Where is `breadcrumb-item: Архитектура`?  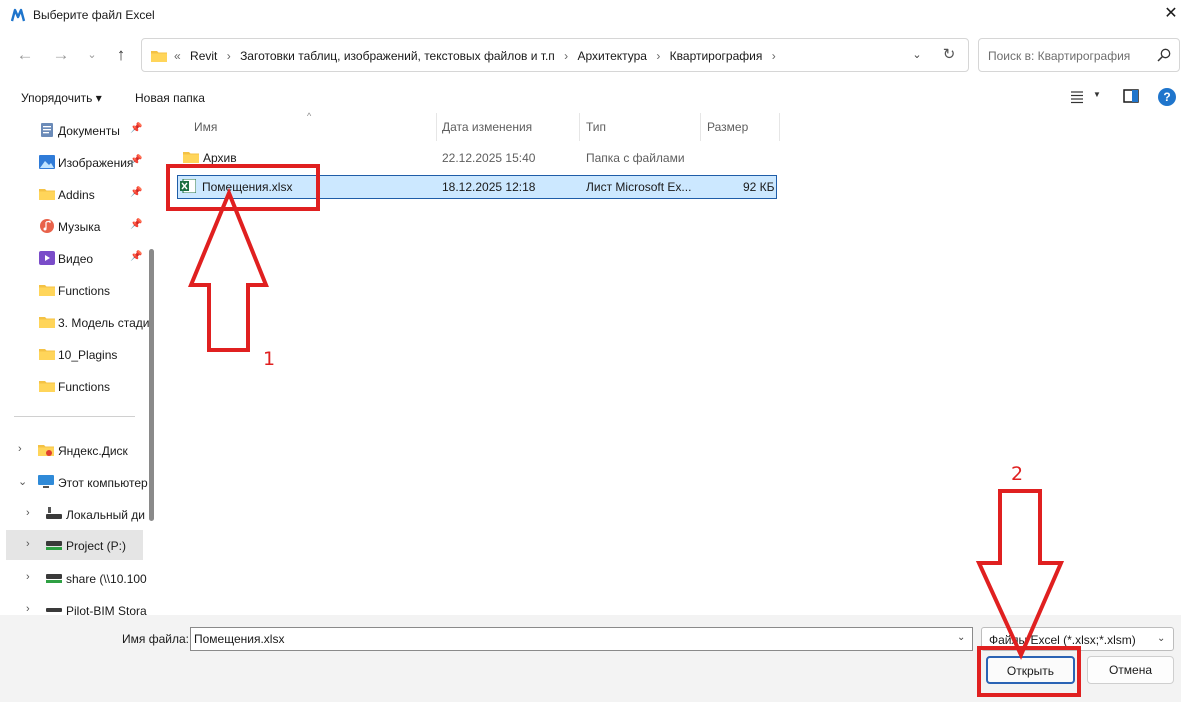
breadcrumb-item: Архитектура is located at coordinates (612, 56).